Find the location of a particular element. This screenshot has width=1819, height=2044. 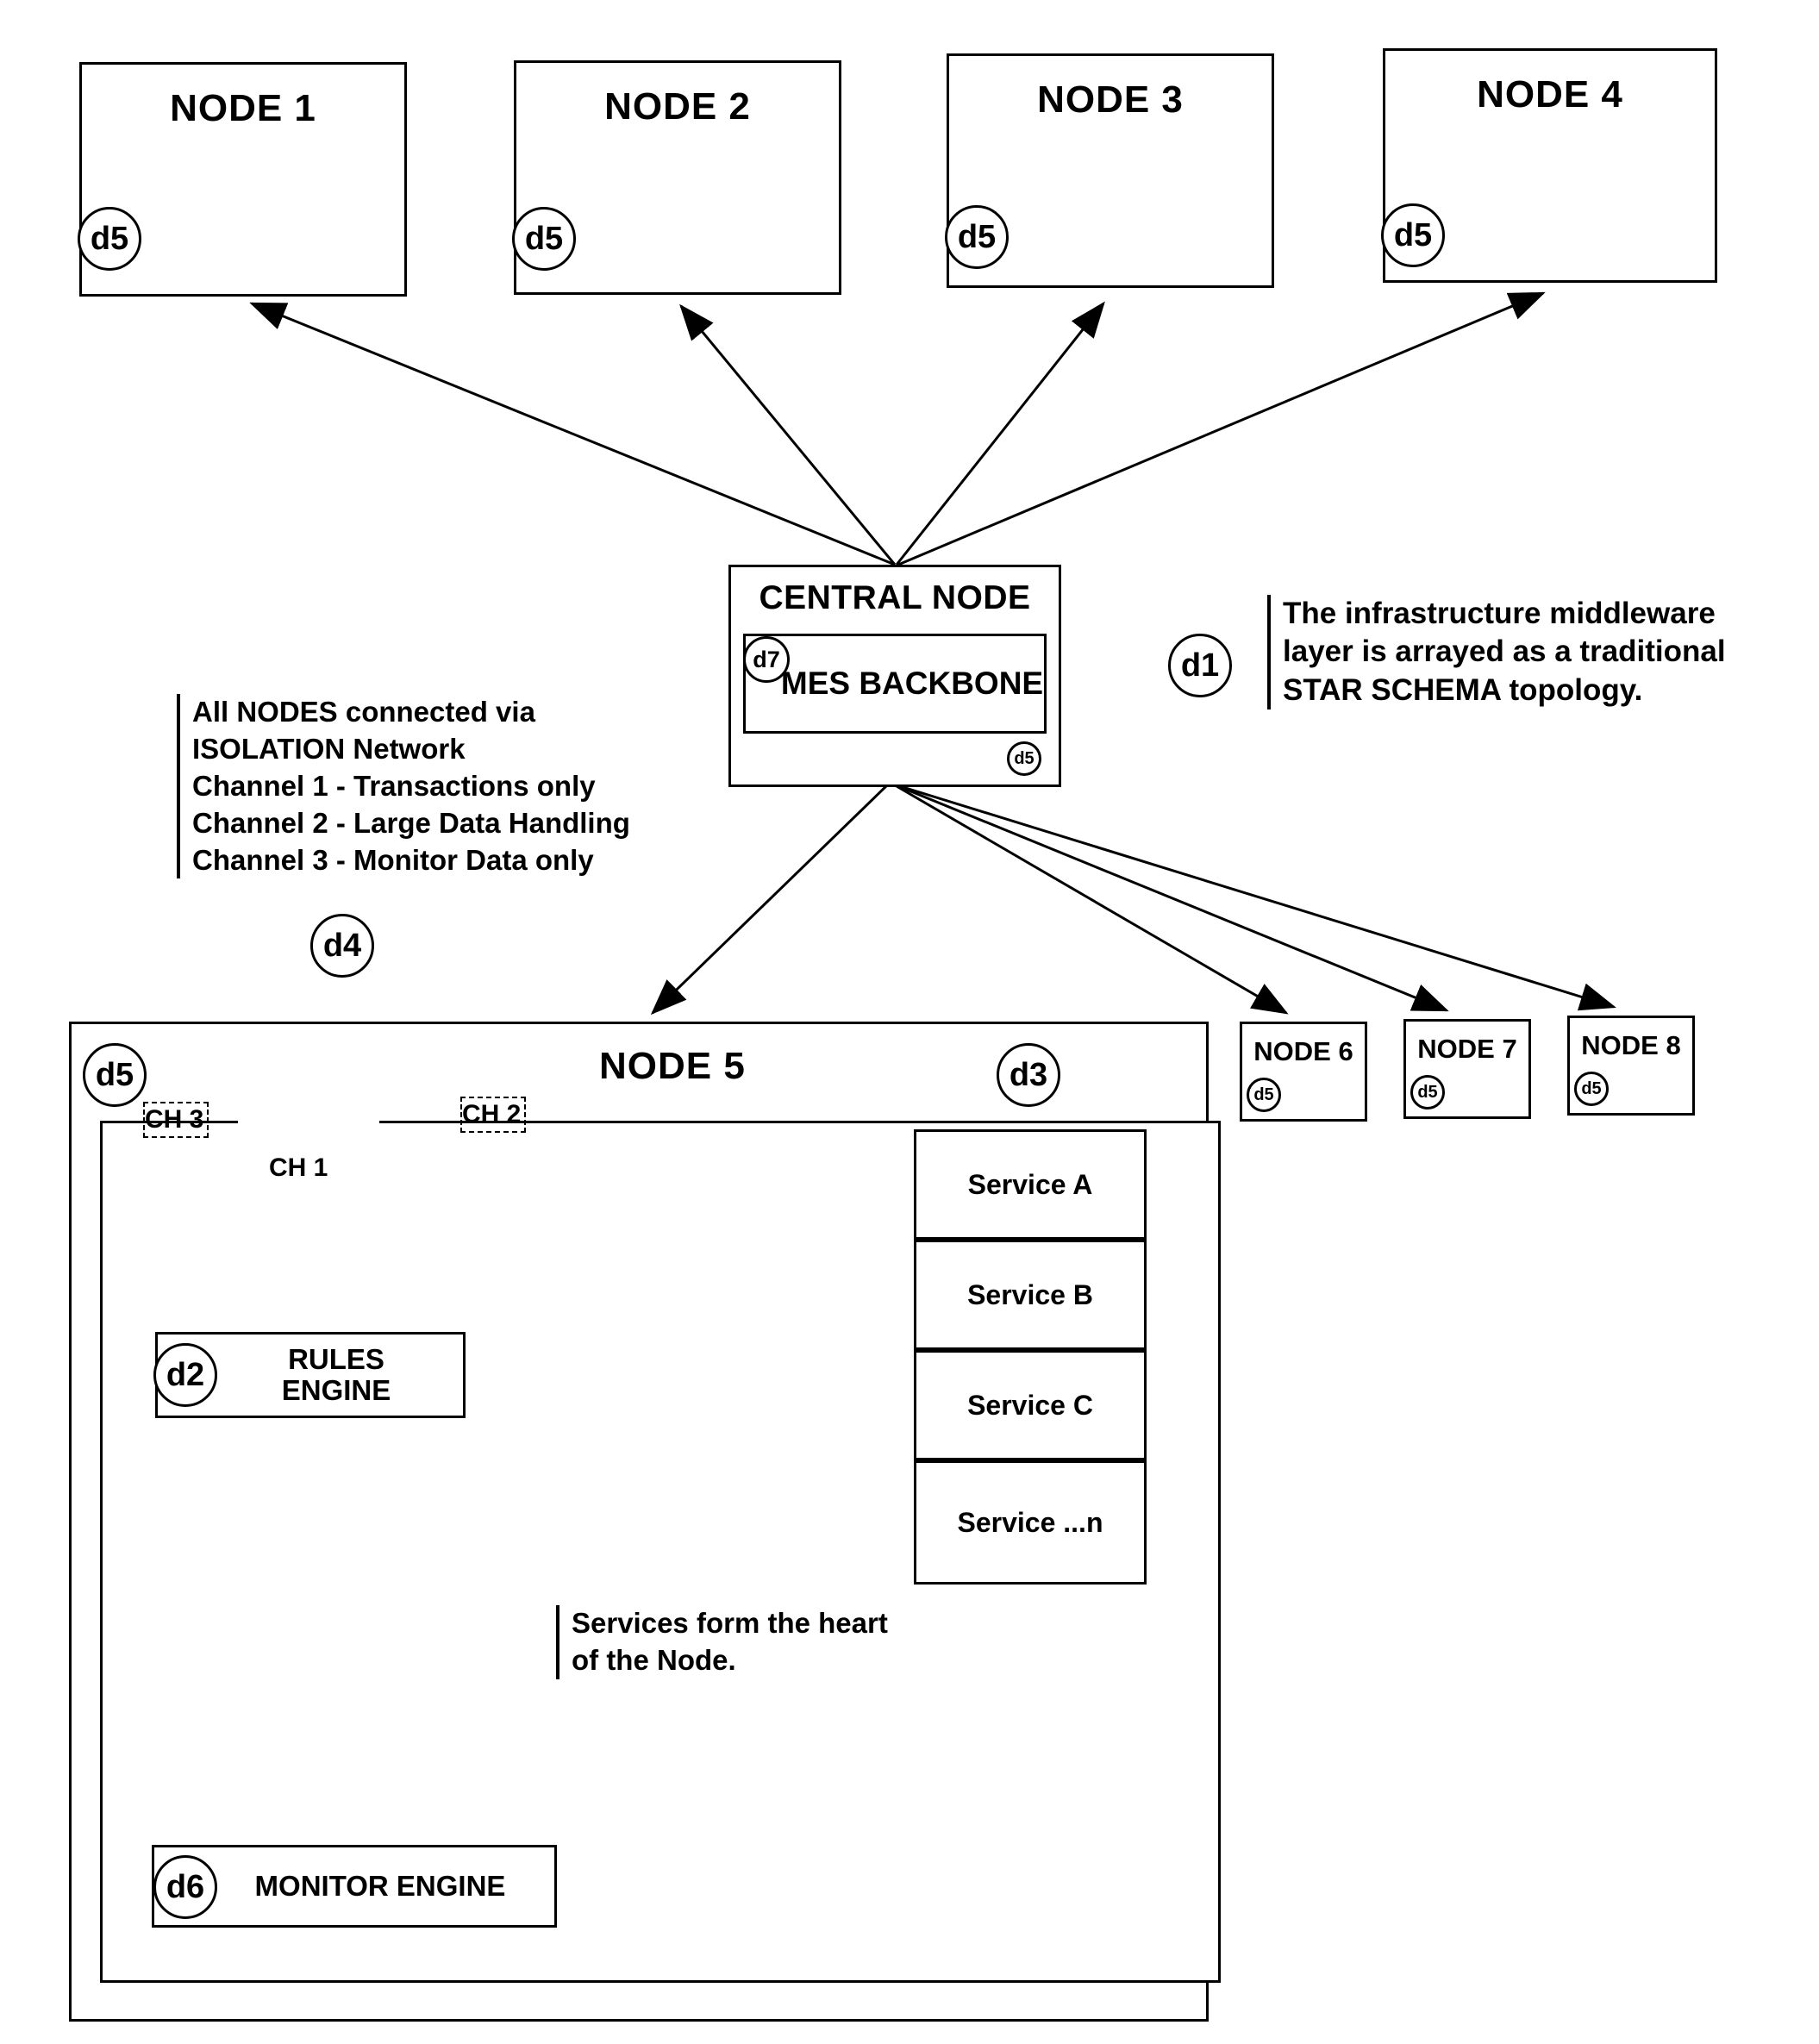

node-label: NODE 6 is located at coordinates (1303, 1051).